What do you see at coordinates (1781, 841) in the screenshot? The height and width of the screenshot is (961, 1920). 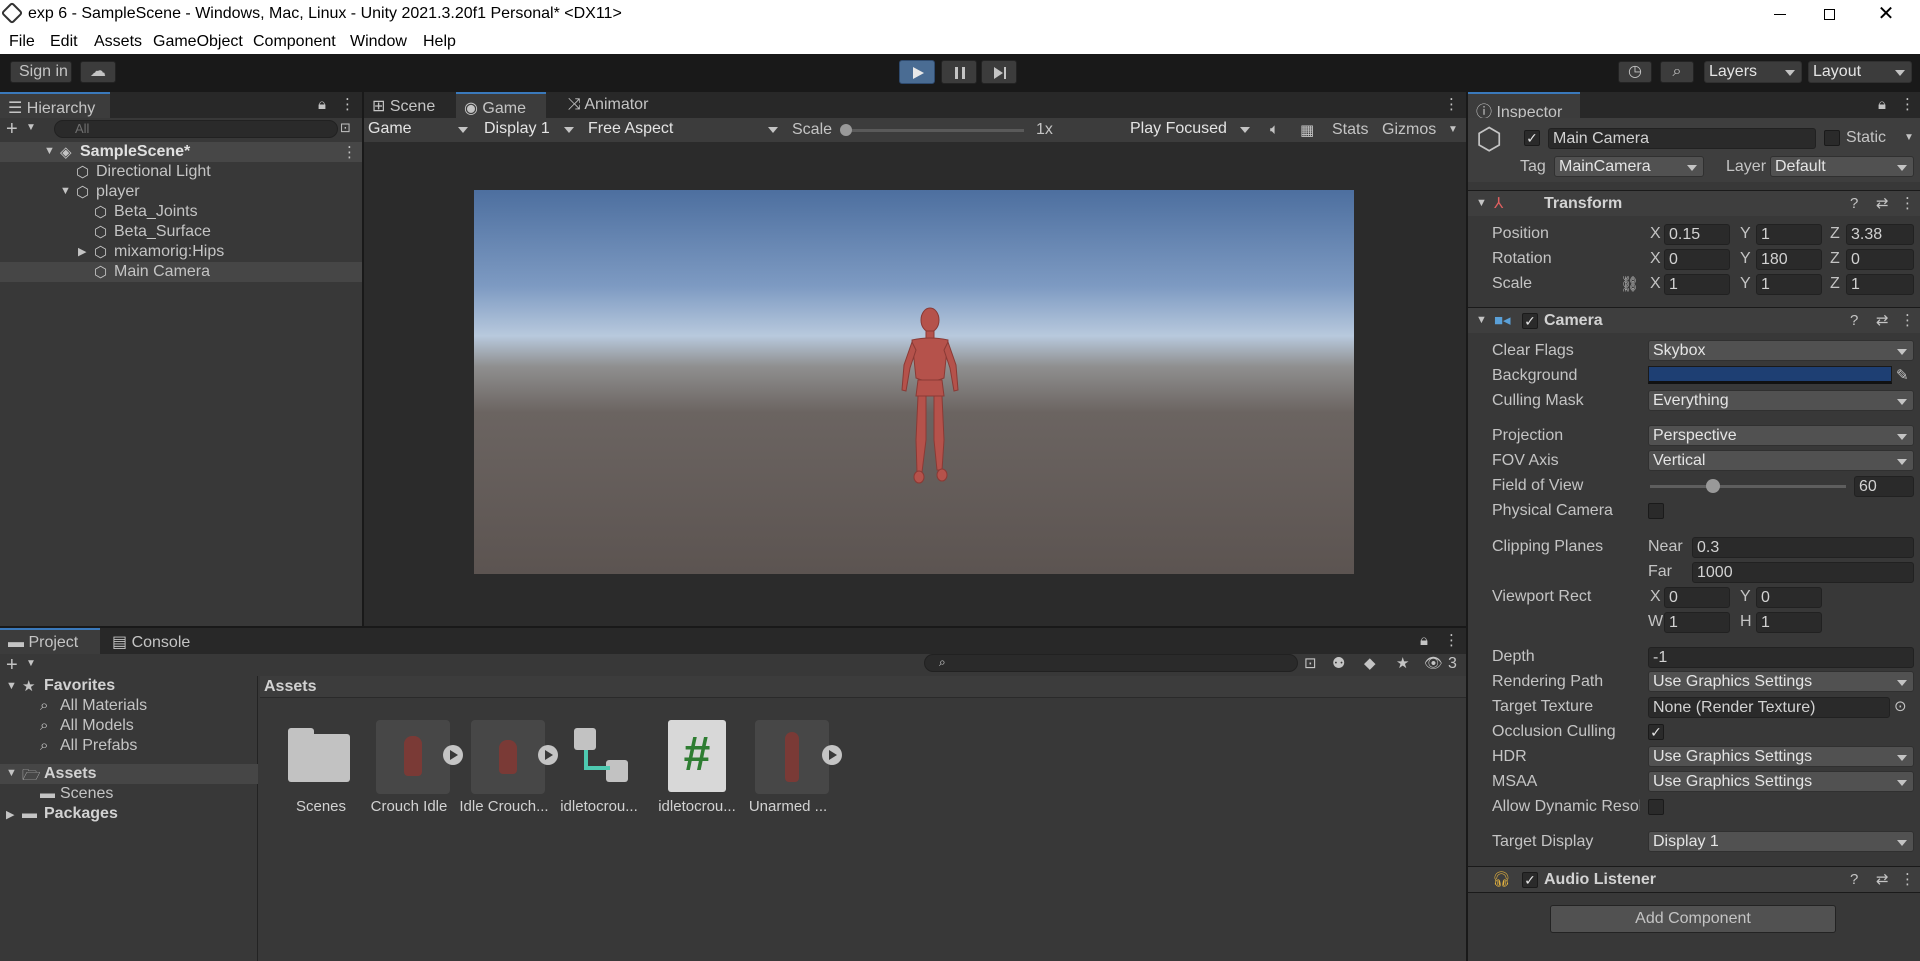 I see `target-display-dropdown: Display 1` at bounding box center [1781, 841].